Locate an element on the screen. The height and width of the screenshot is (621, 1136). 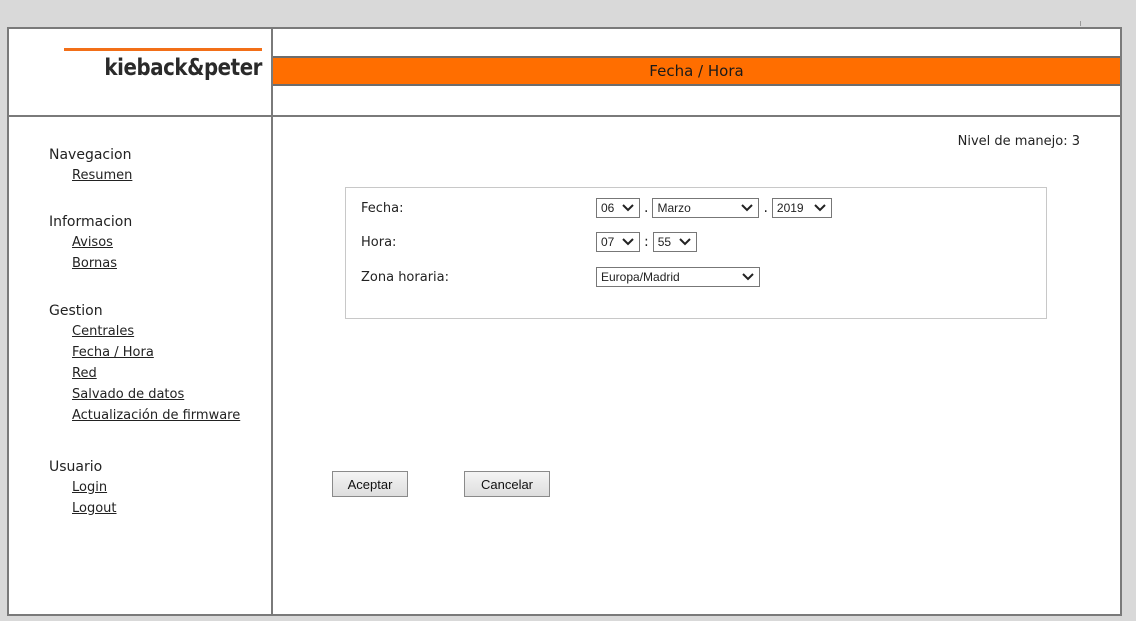
page-title: Fecha / Hora is located at coordinates (696, 71).